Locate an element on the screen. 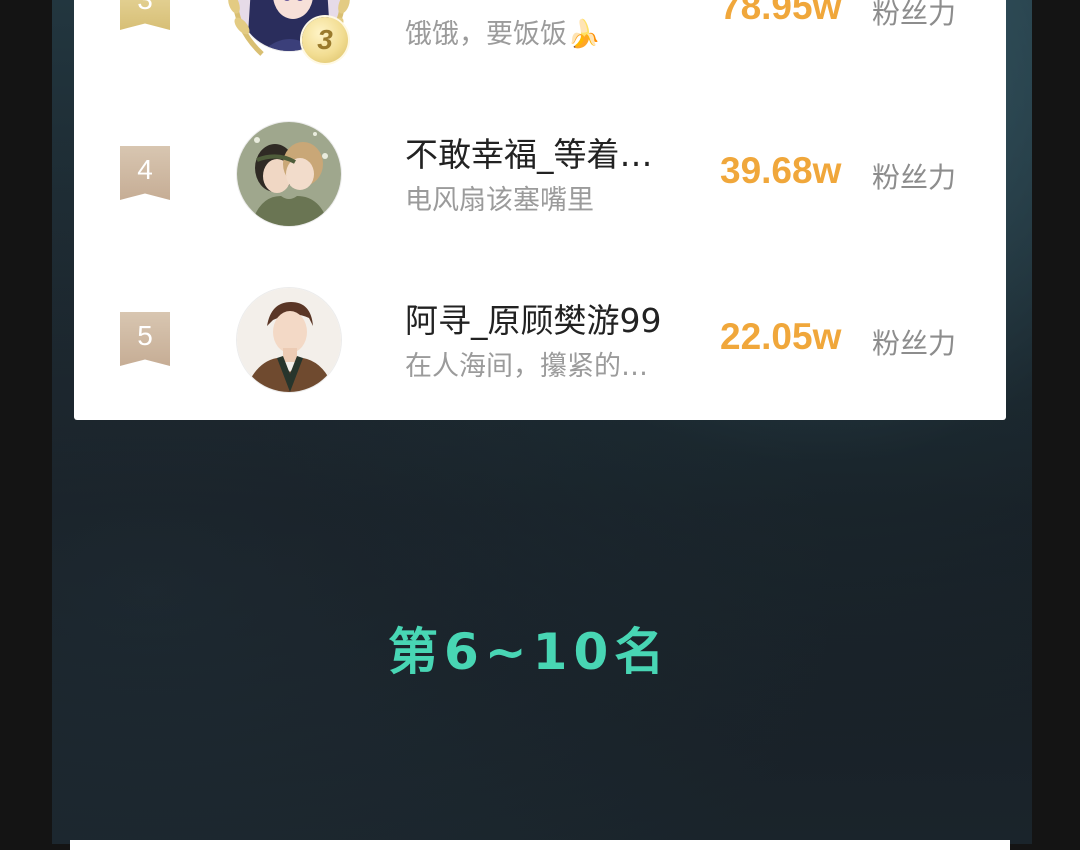 The width and height of the screenshot is (1080, 850). user-bio: 饿饿，要饭饭🍌 is located at coordinates (503, 34).